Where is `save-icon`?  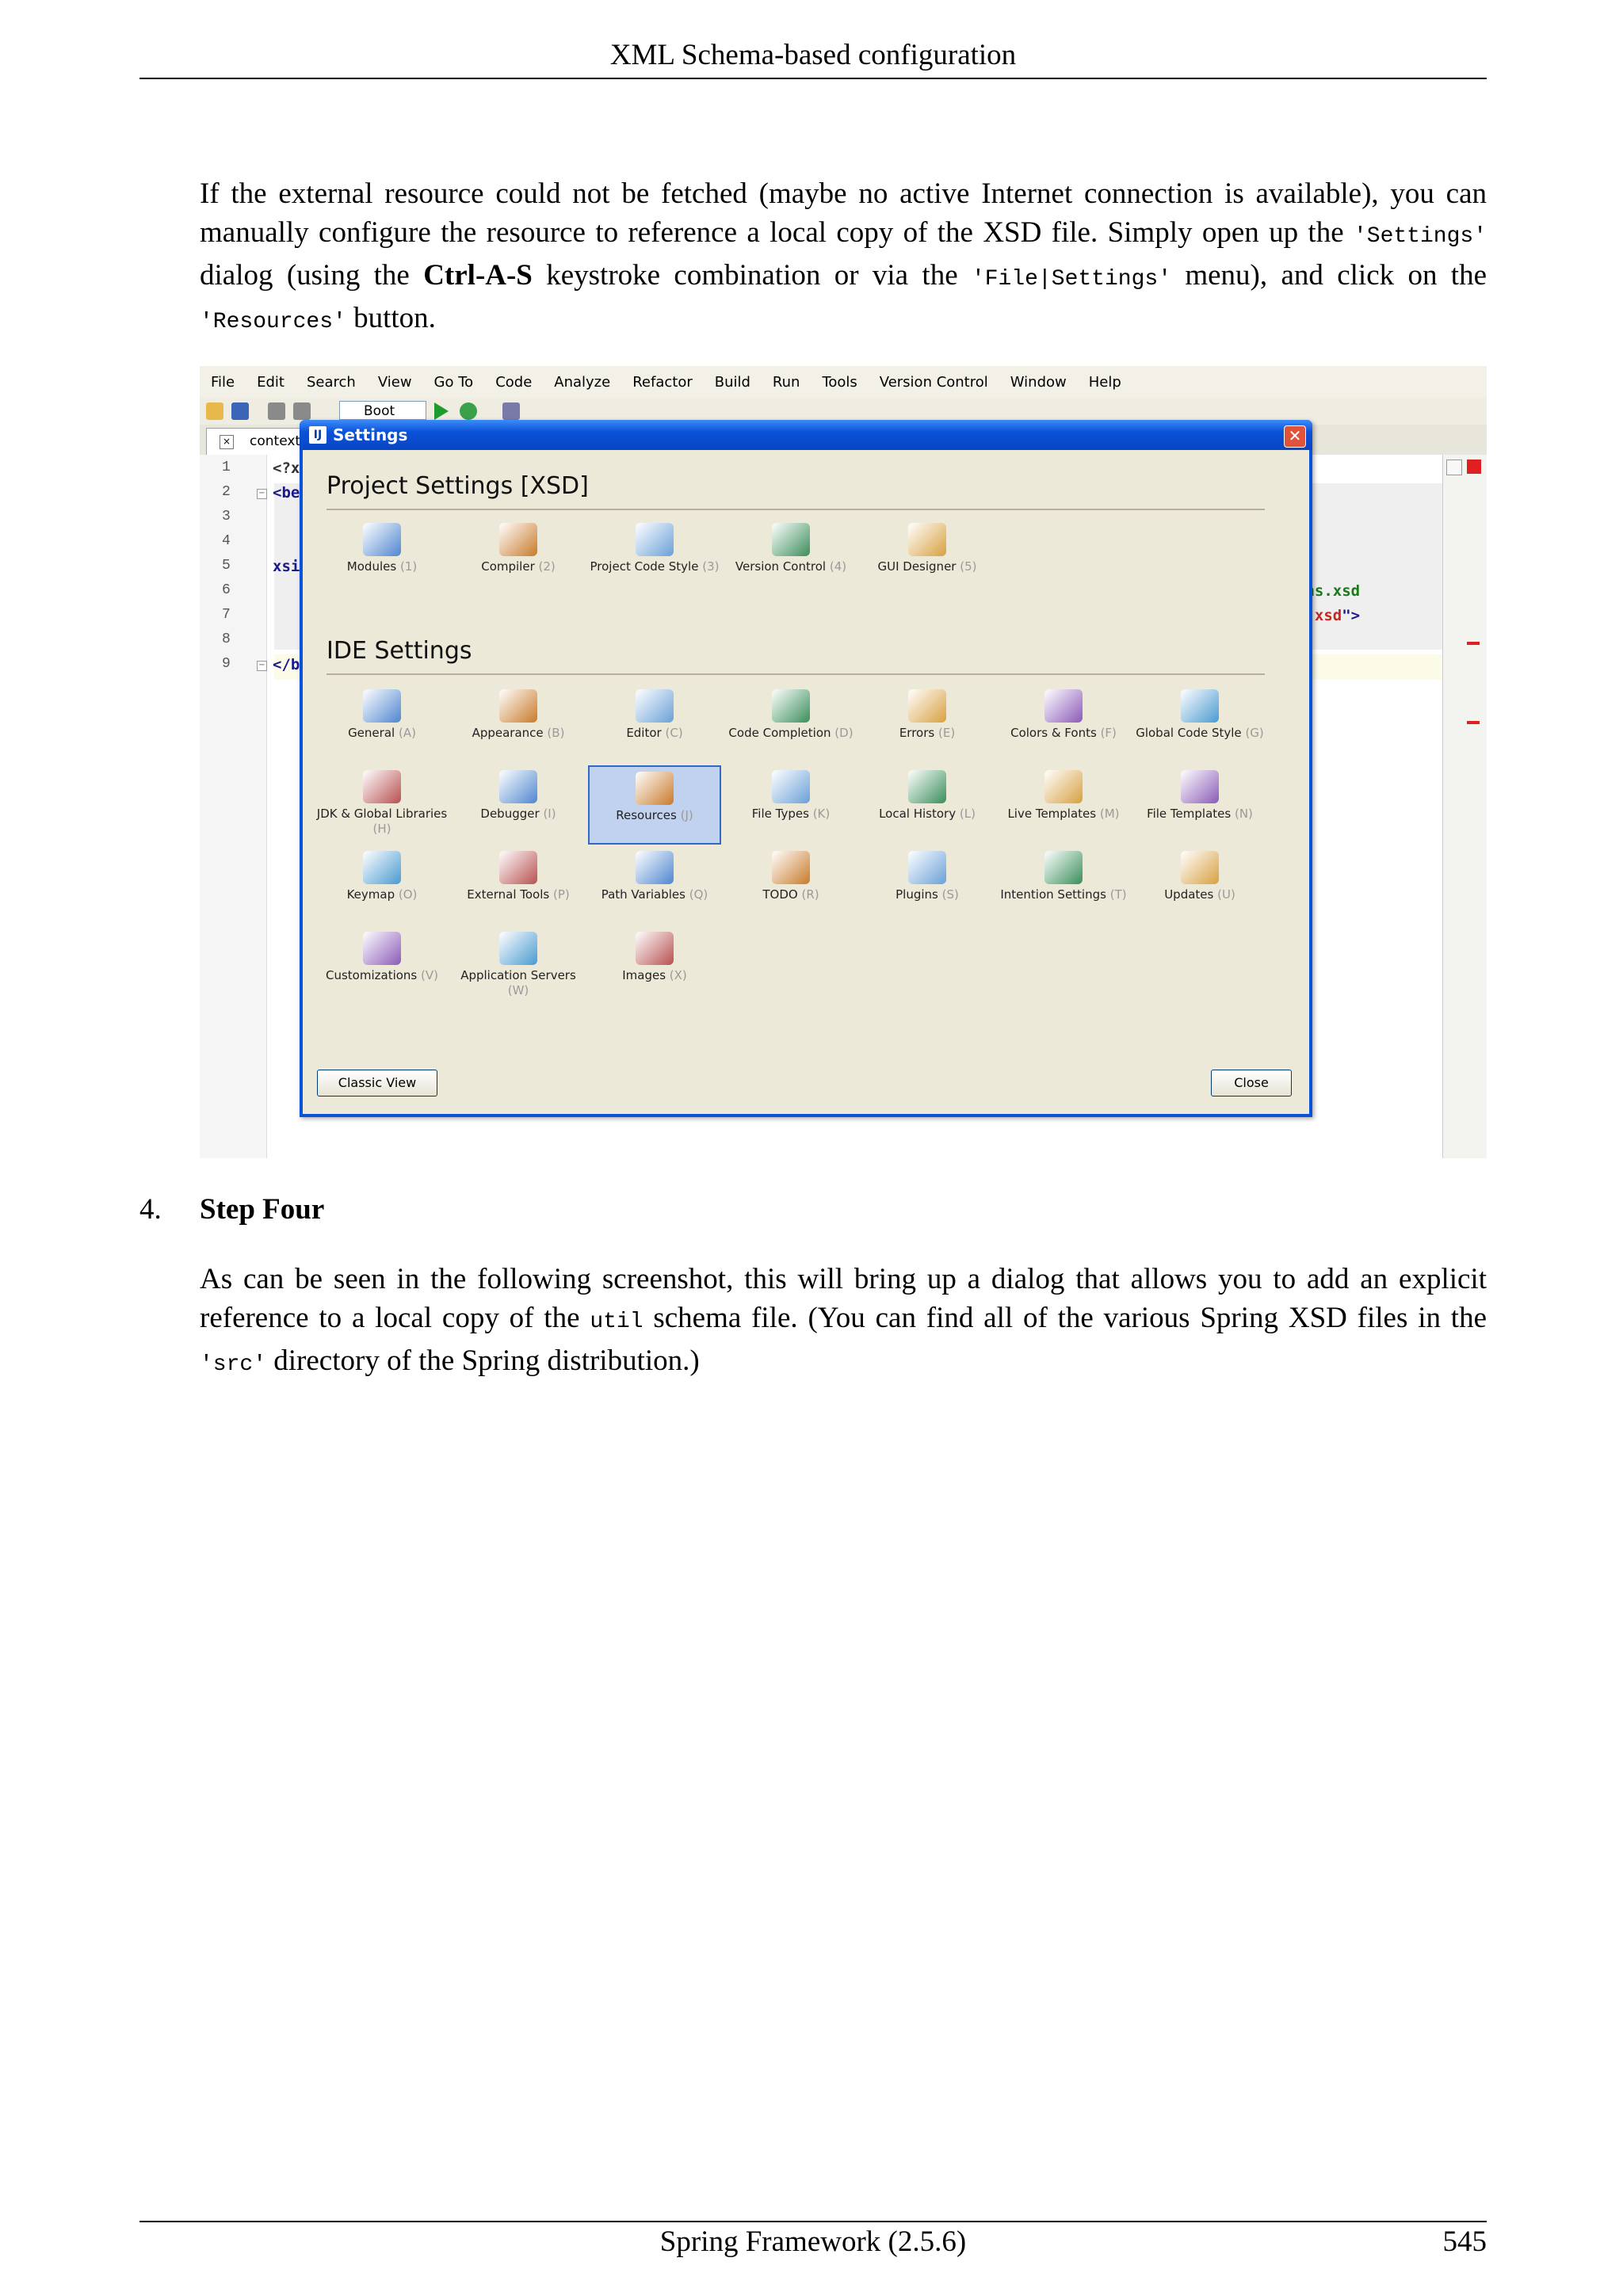 save-icon is located at coordinates (240, 411).